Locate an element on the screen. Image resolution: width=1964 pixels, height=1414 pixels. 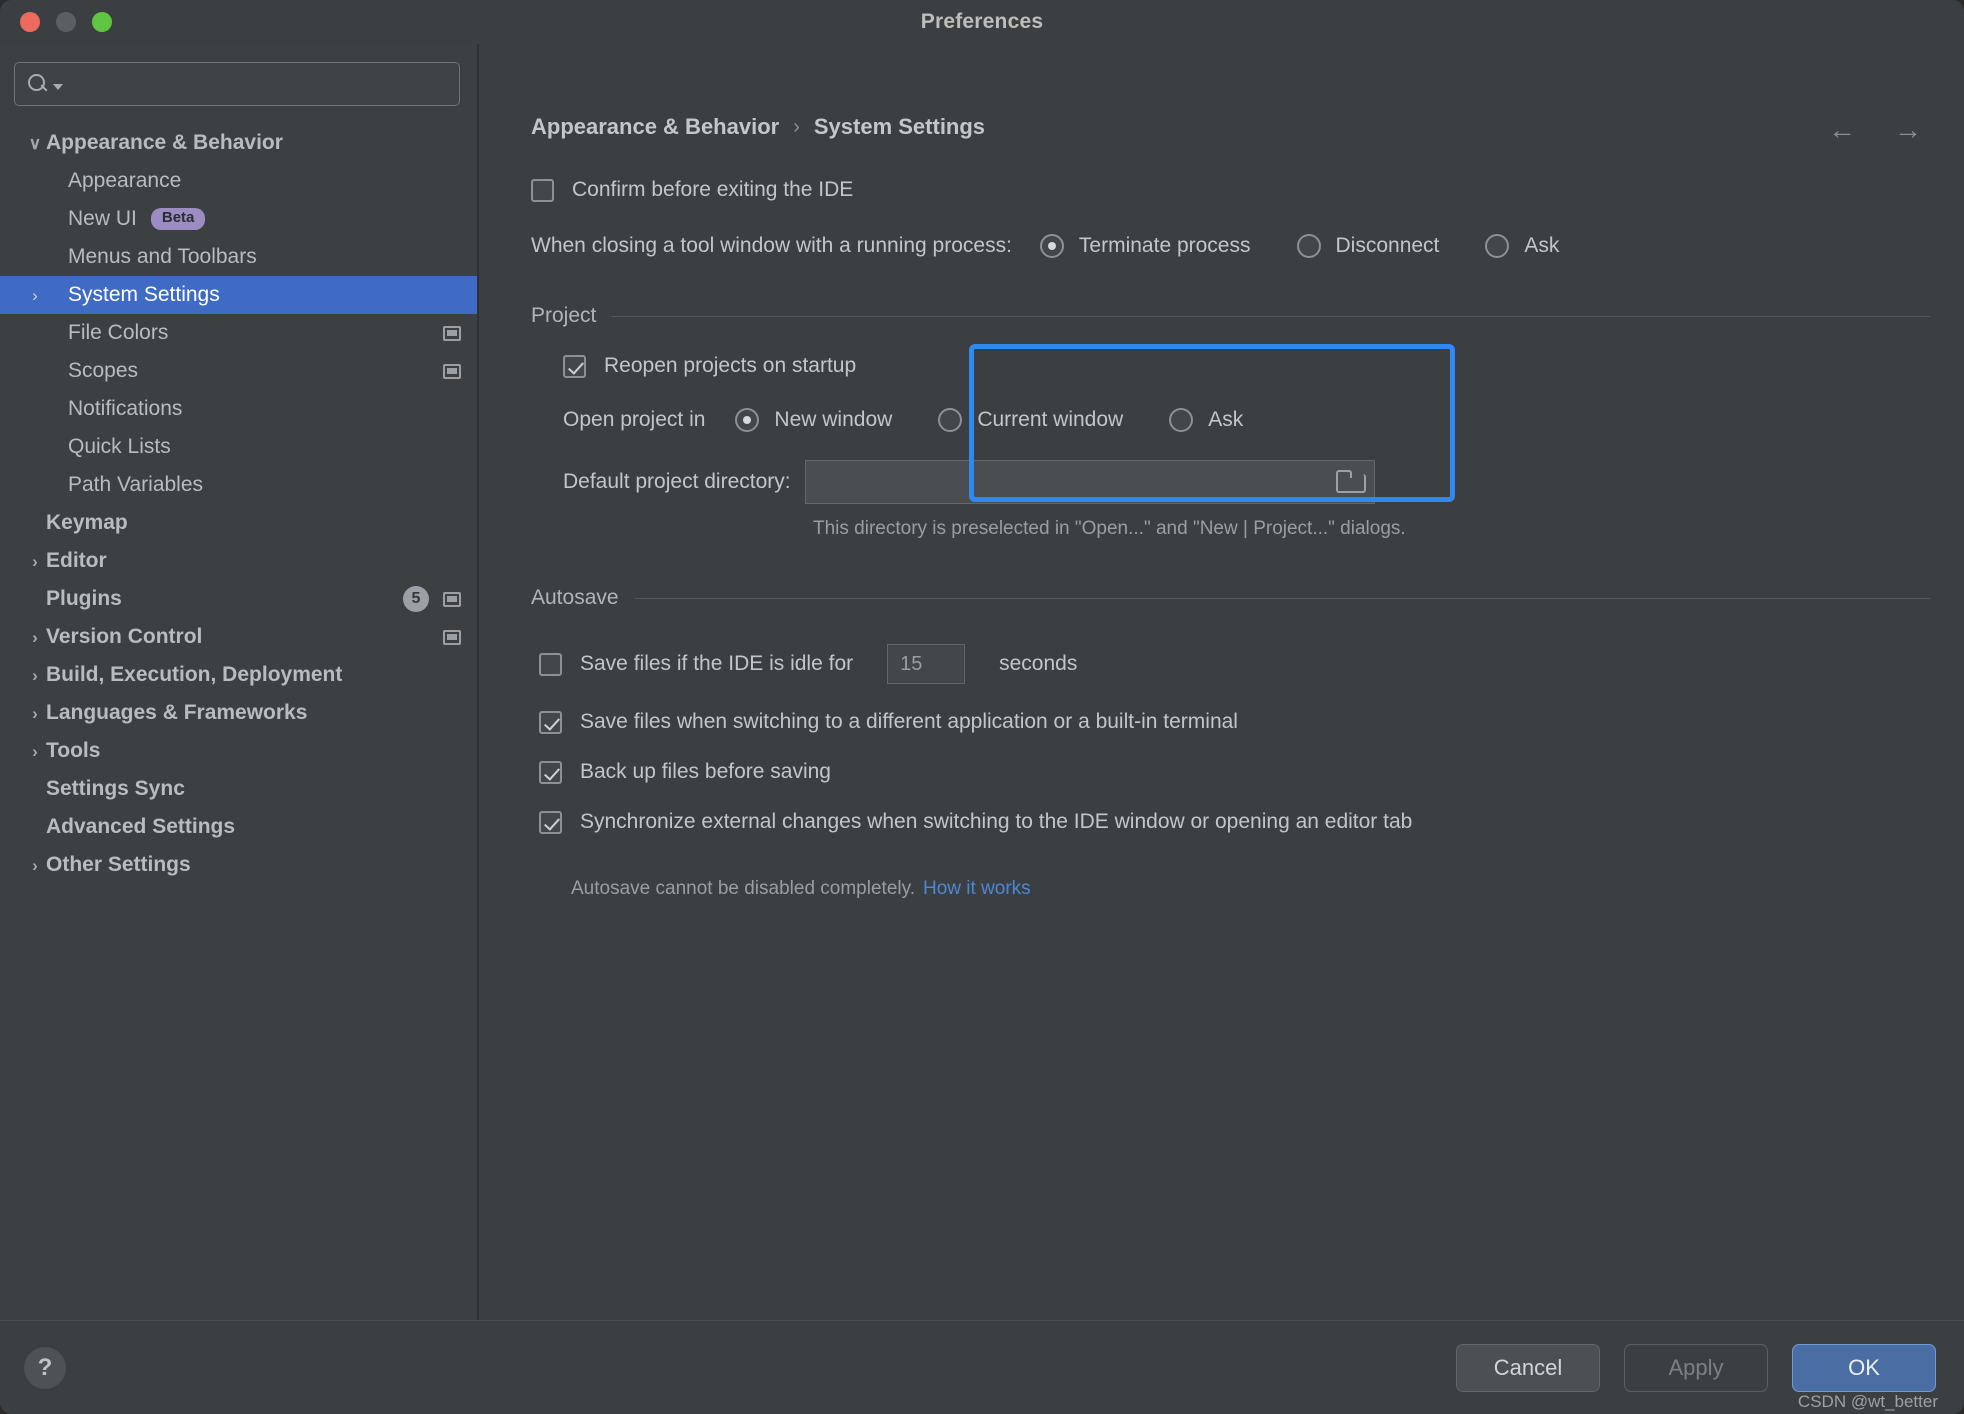
chevron-down-icon: ∨ is located at coordinates (35, 143).